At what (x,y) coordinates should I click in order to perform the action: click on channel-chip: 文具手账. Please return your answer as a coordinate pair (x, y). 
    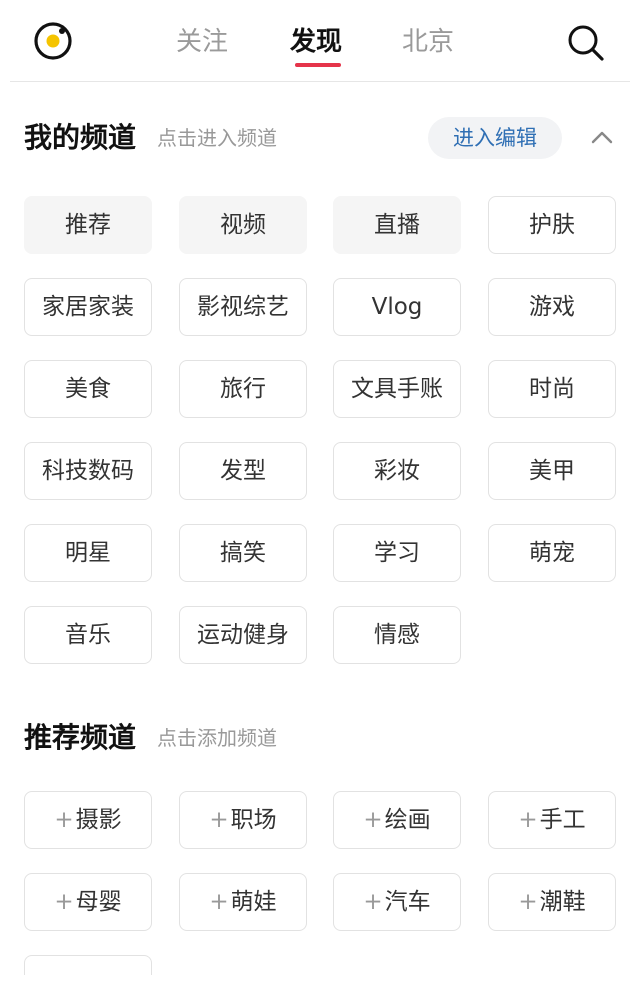
    Looking at the image, I should click on (397, 389).